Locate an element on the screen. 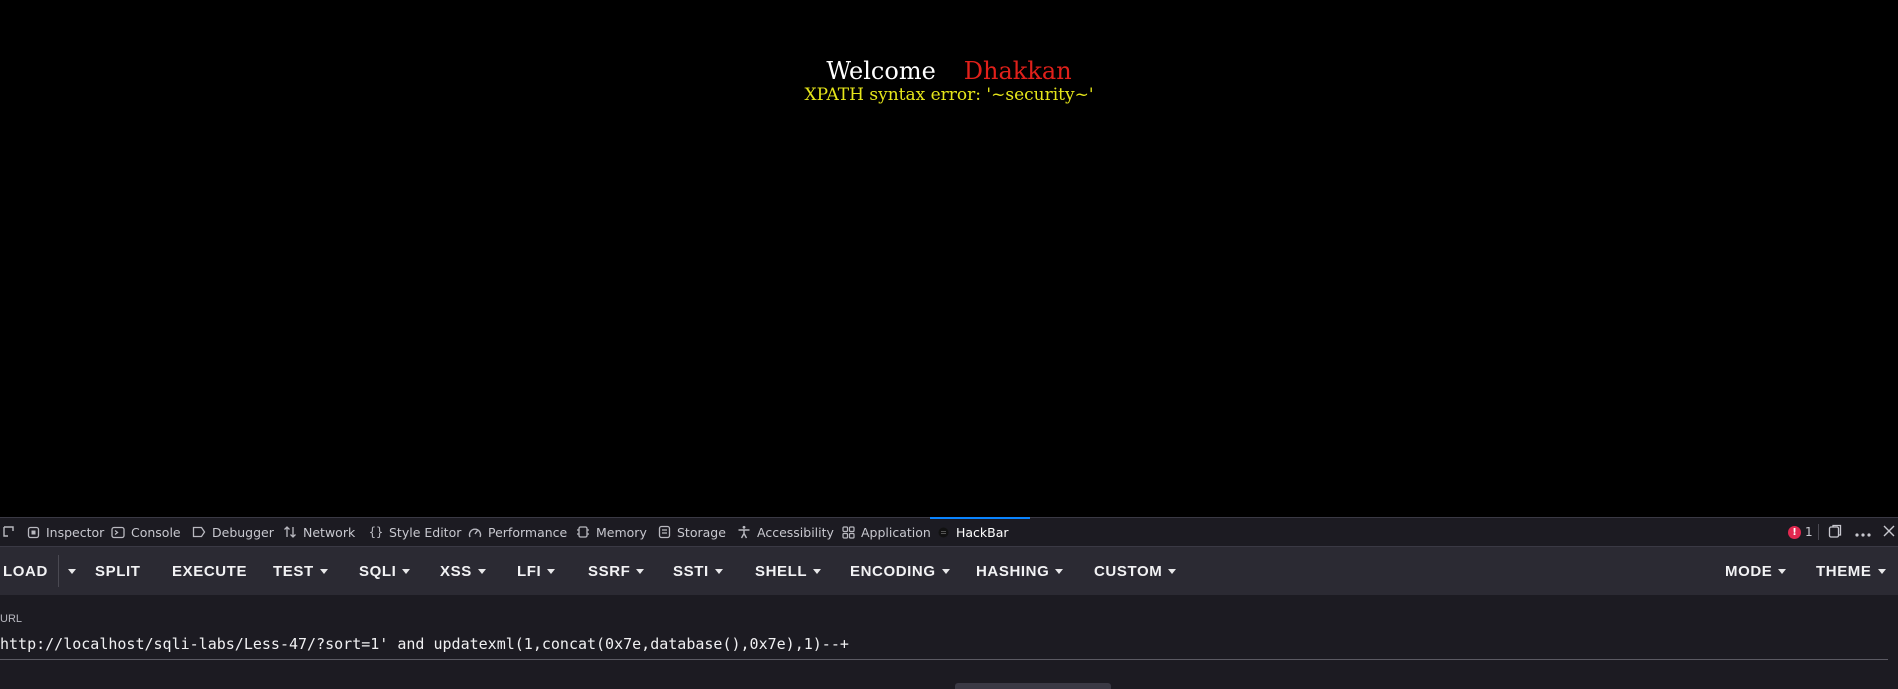  tab-label: Accessibility is located at coordinates (795, 532).